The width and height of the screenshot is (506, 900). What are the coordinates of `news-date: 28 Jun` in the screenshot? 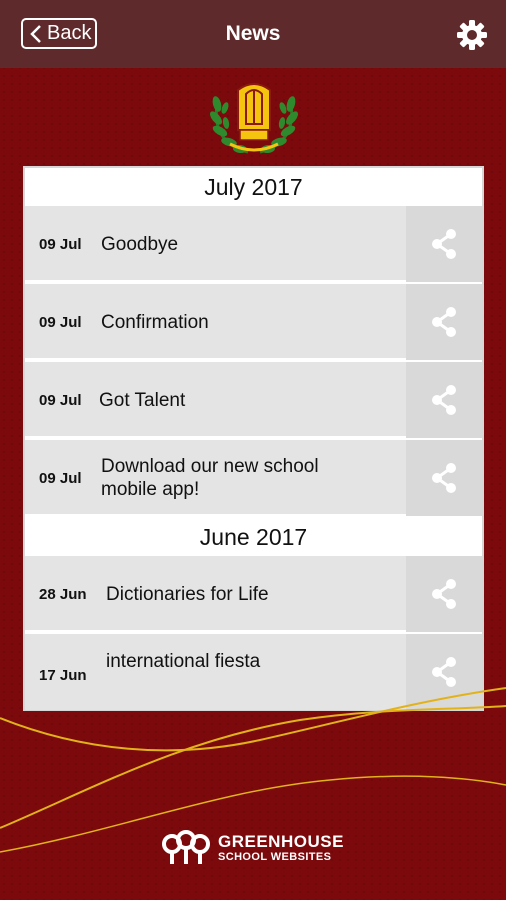 It's located at (63, 594).